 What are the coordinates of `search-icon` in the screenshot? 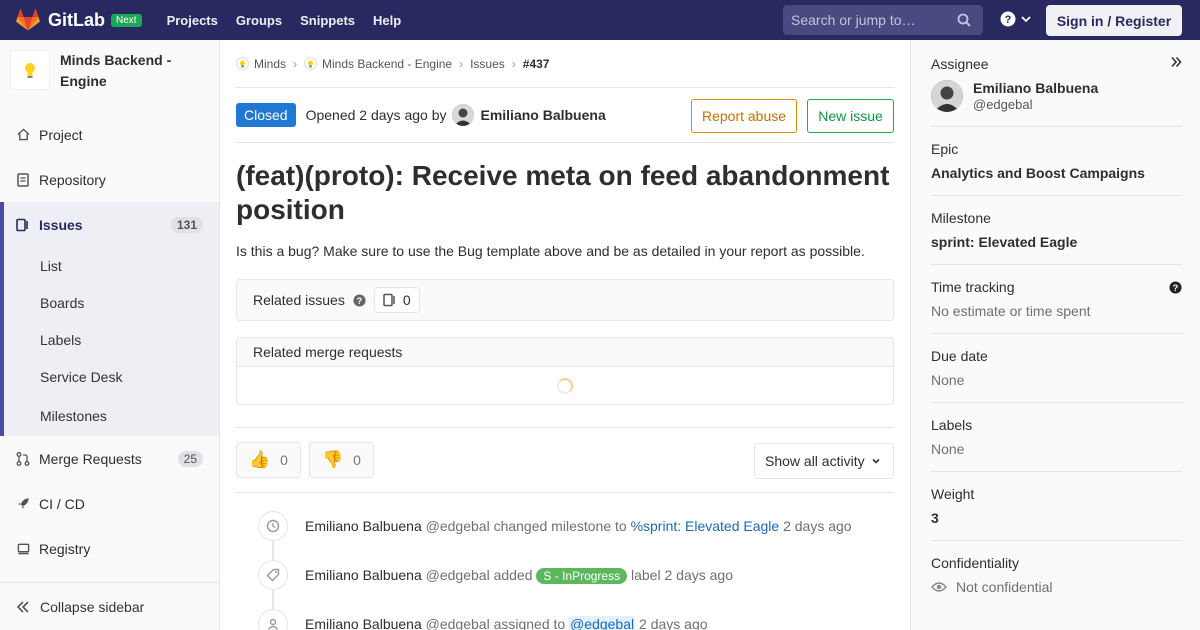 It's located at (964, 20).